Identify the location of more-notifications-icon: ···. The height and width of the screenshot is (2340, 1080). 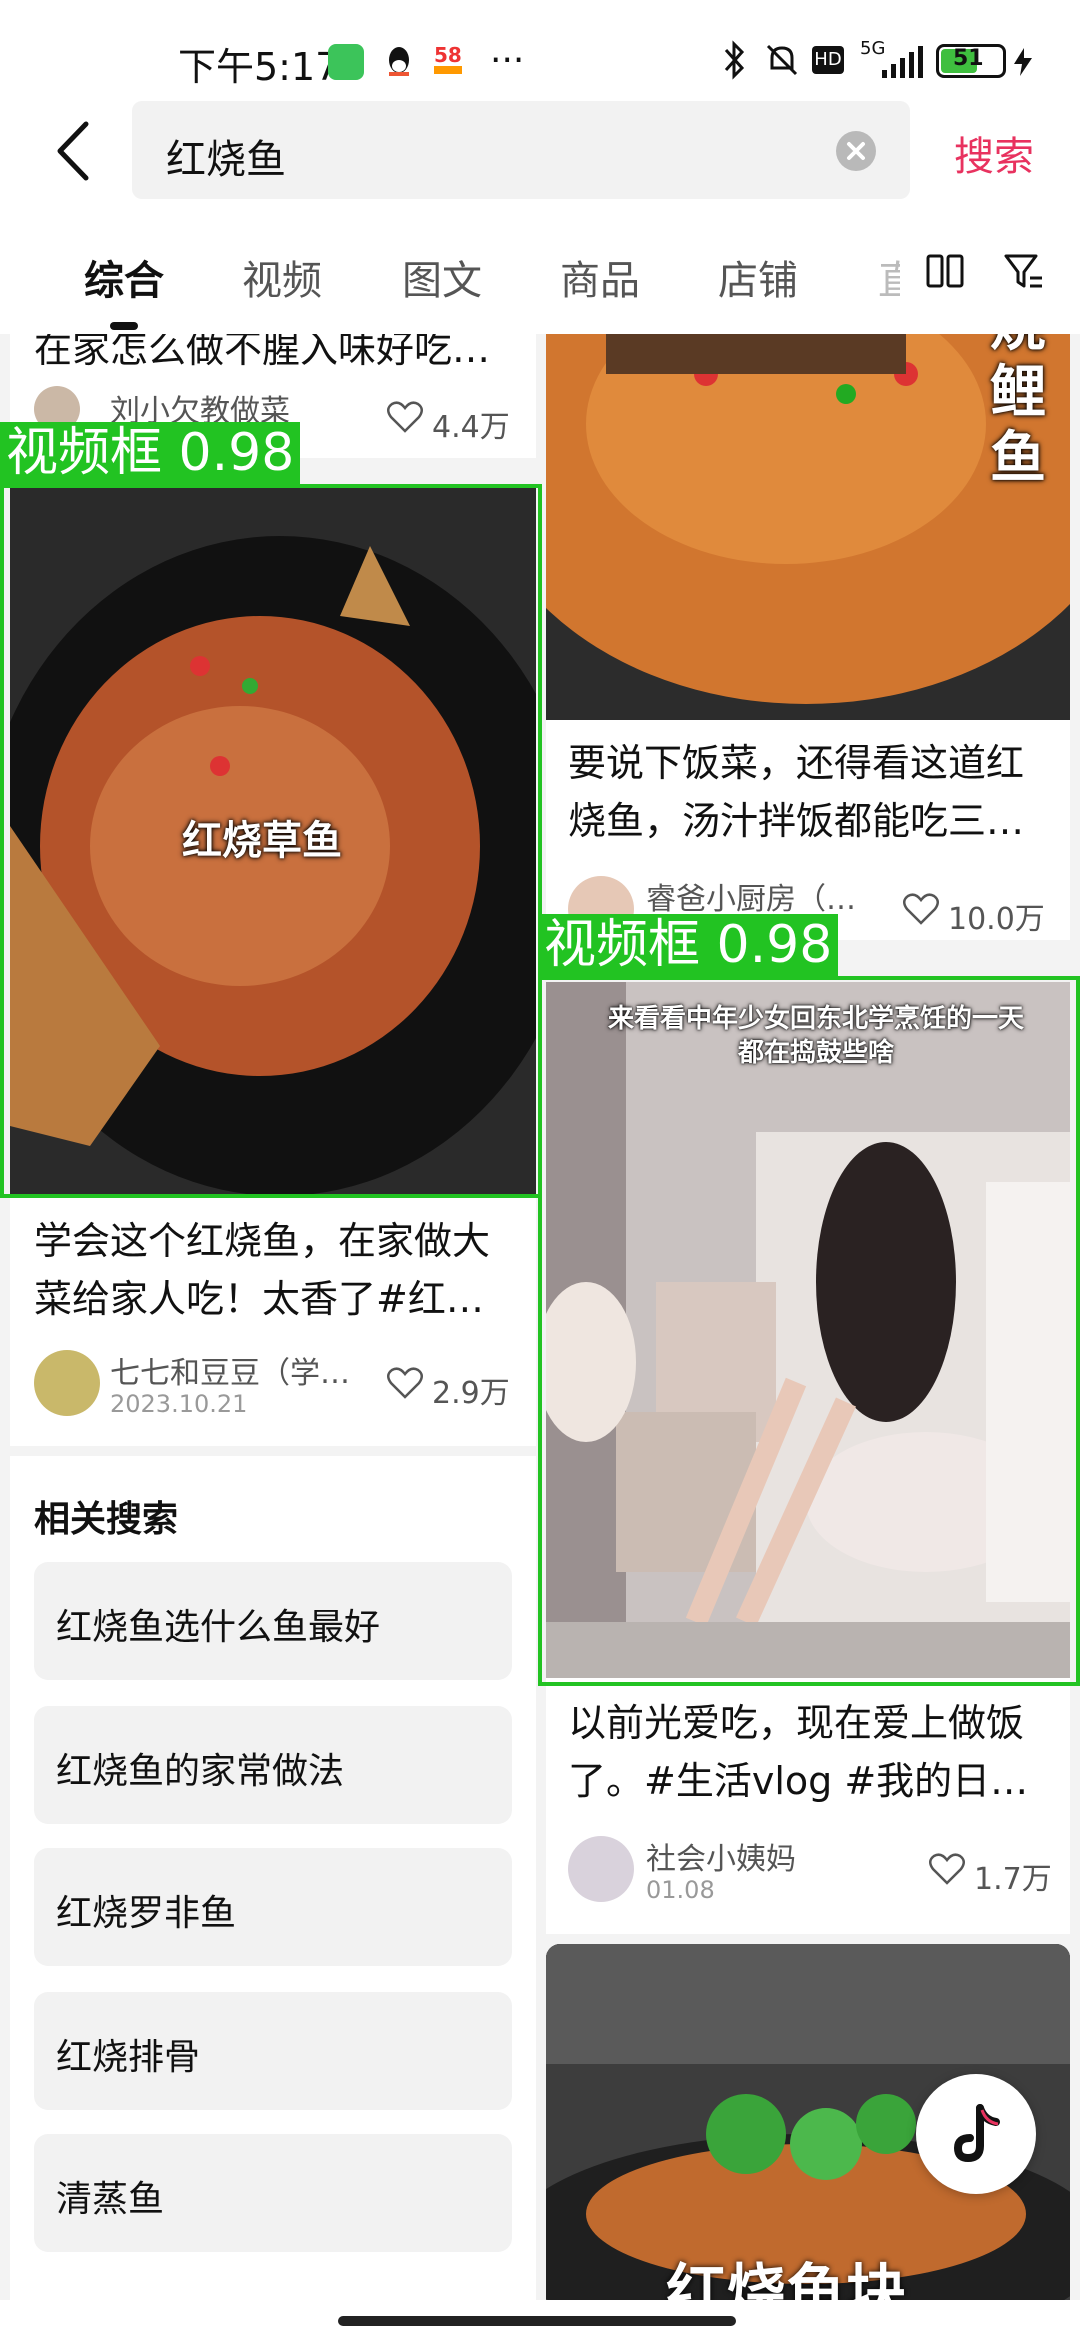
(507, 60).